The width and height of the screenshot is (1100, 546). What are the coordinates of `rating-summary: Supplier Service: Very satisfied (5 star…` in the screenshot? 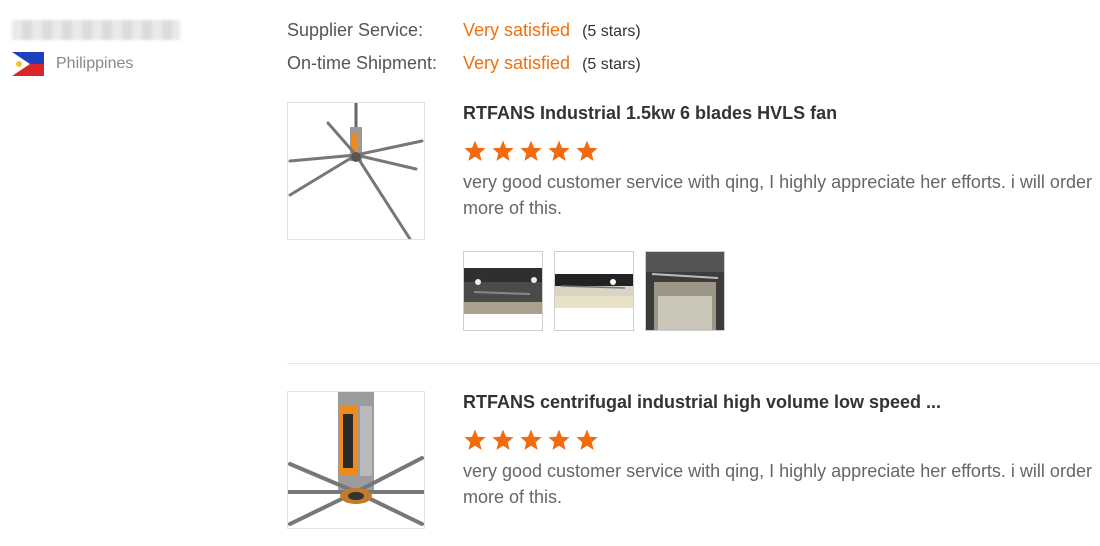 It's located at (464, 53).